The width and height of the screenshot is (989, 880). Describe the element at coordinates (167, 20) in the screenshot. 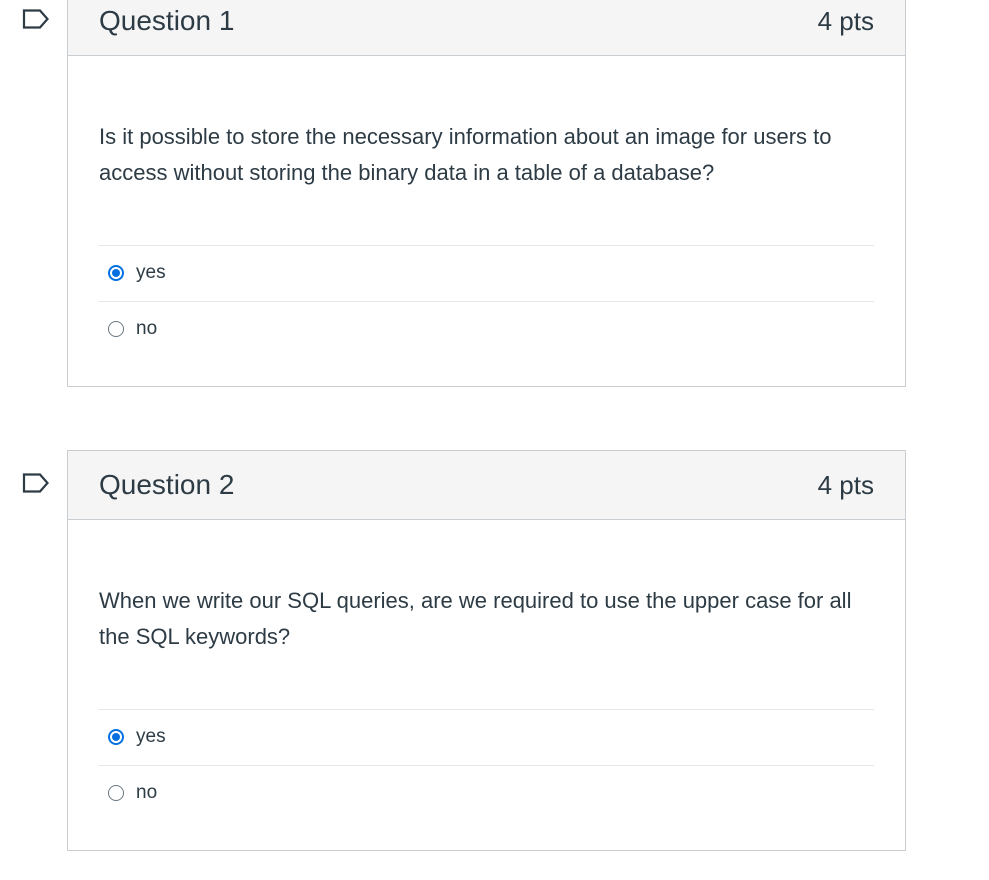

I see `question-title: Question 1` at that location.